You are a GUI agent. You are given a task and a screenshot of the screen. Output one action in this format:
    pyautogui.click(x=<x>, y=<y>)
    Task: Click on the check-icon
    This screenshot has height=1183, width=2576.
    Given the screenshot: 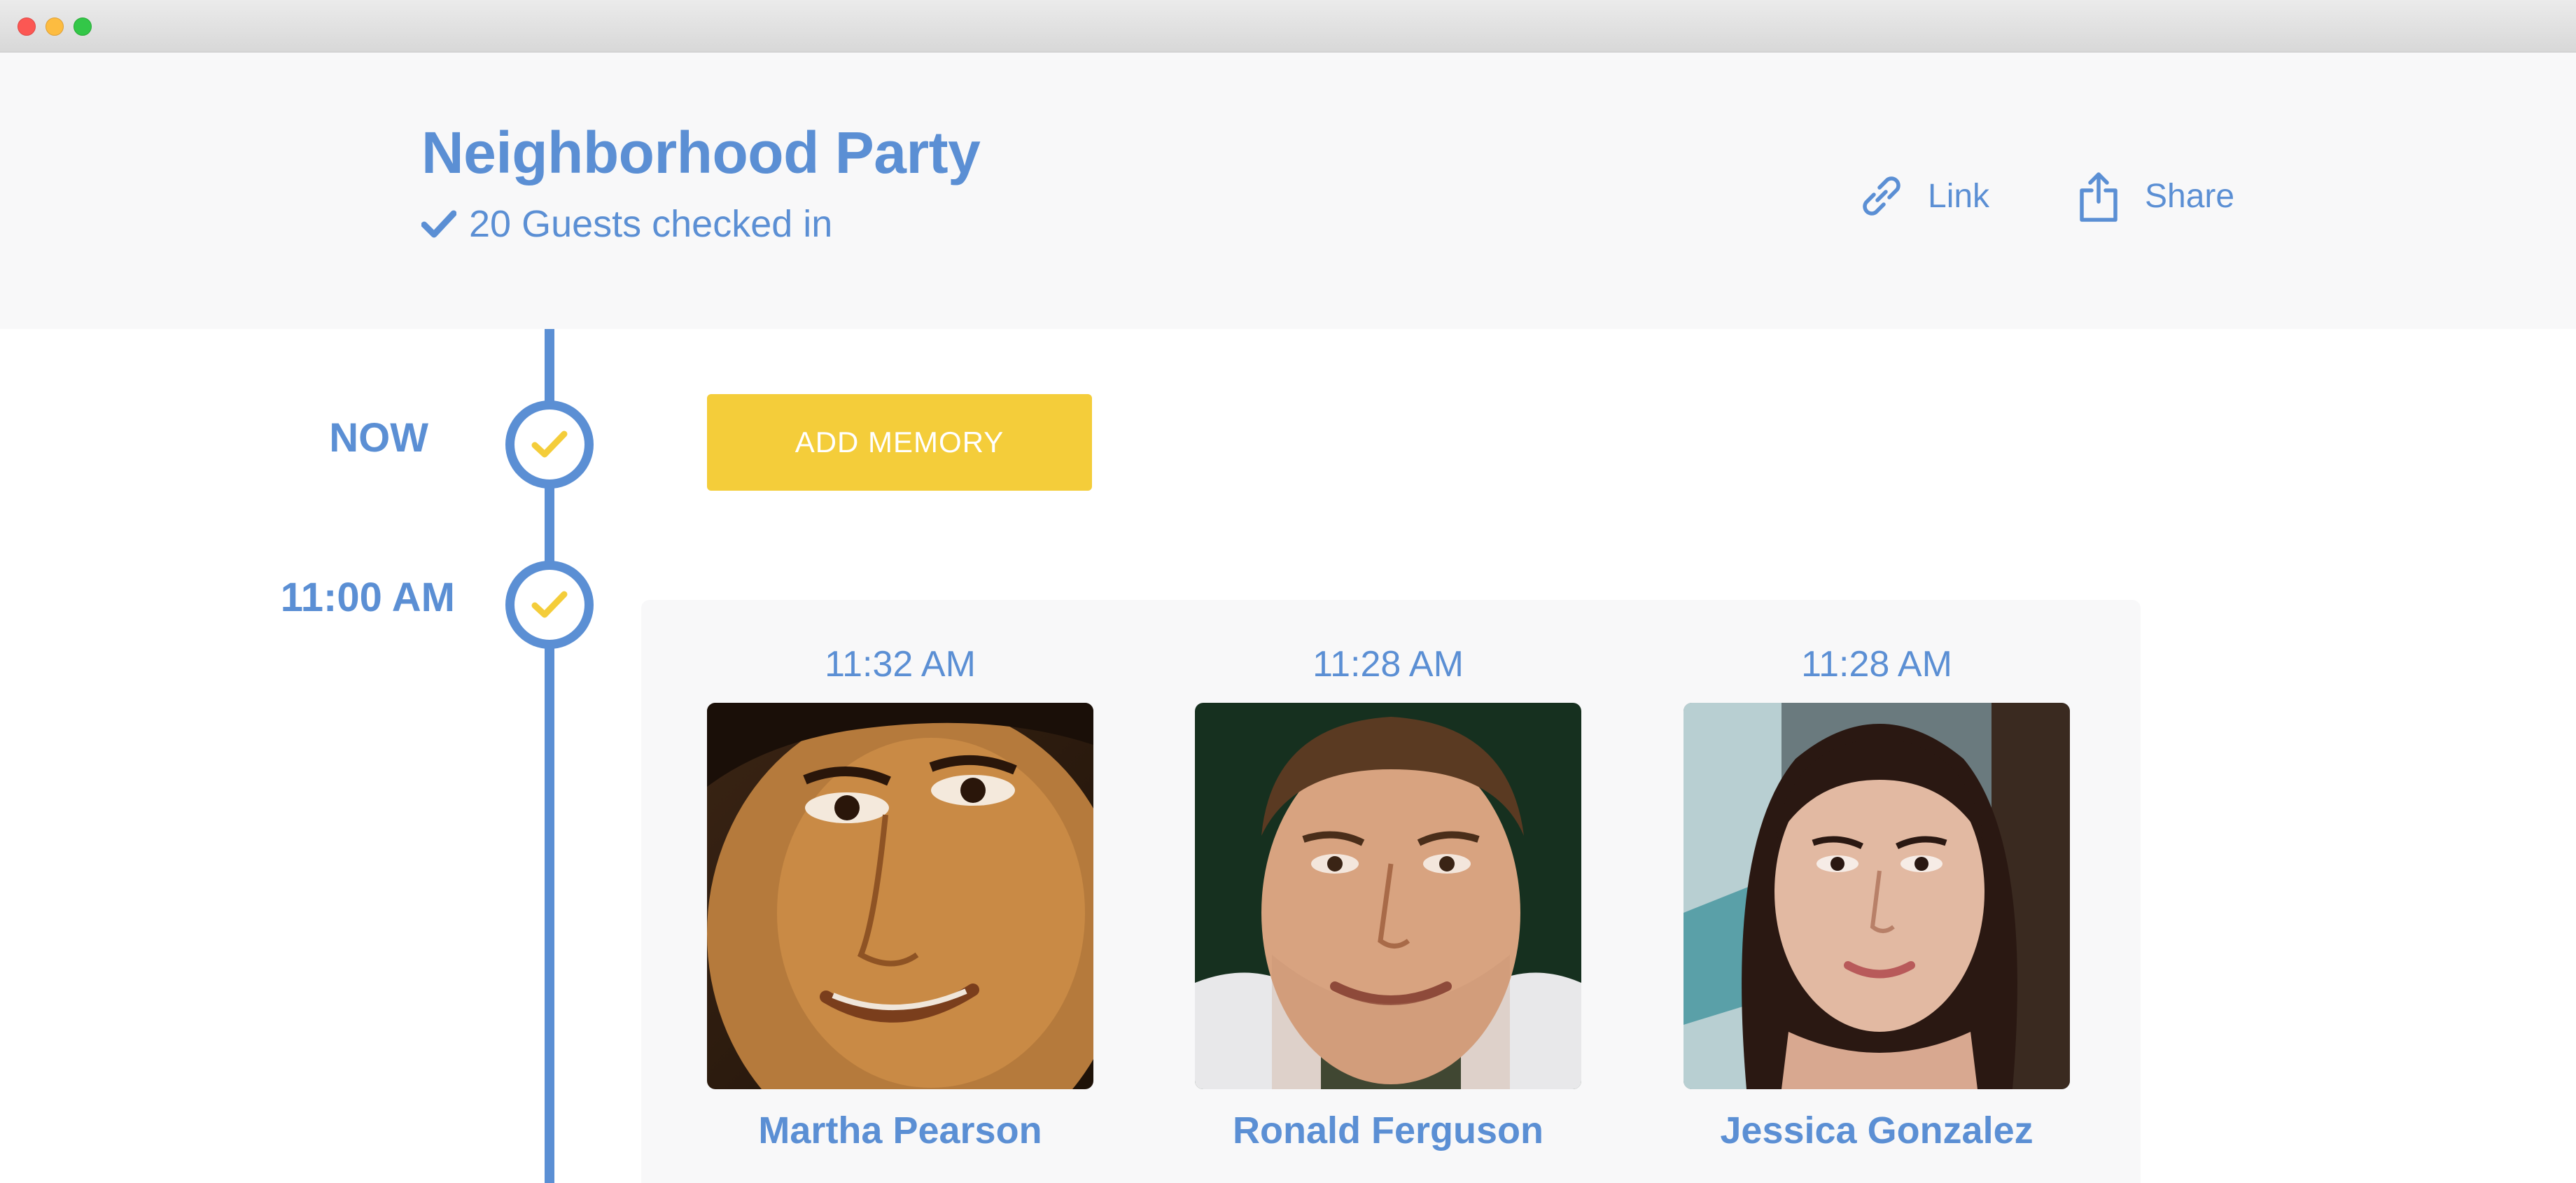 What is the action you would take?
    pyautogui.click(x=438, y=224)
    